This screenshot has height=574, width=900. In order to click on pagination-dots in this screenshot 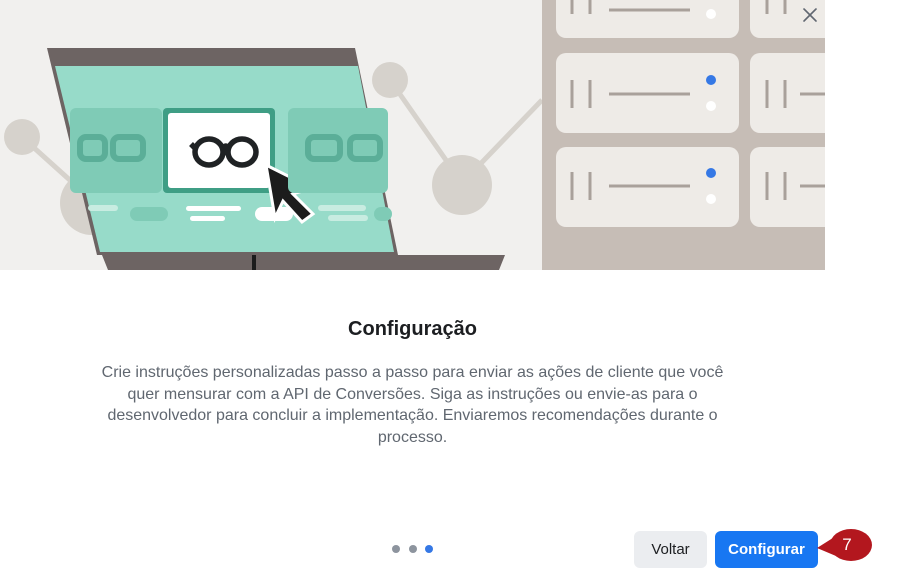, I will do `click(414, 550)`.